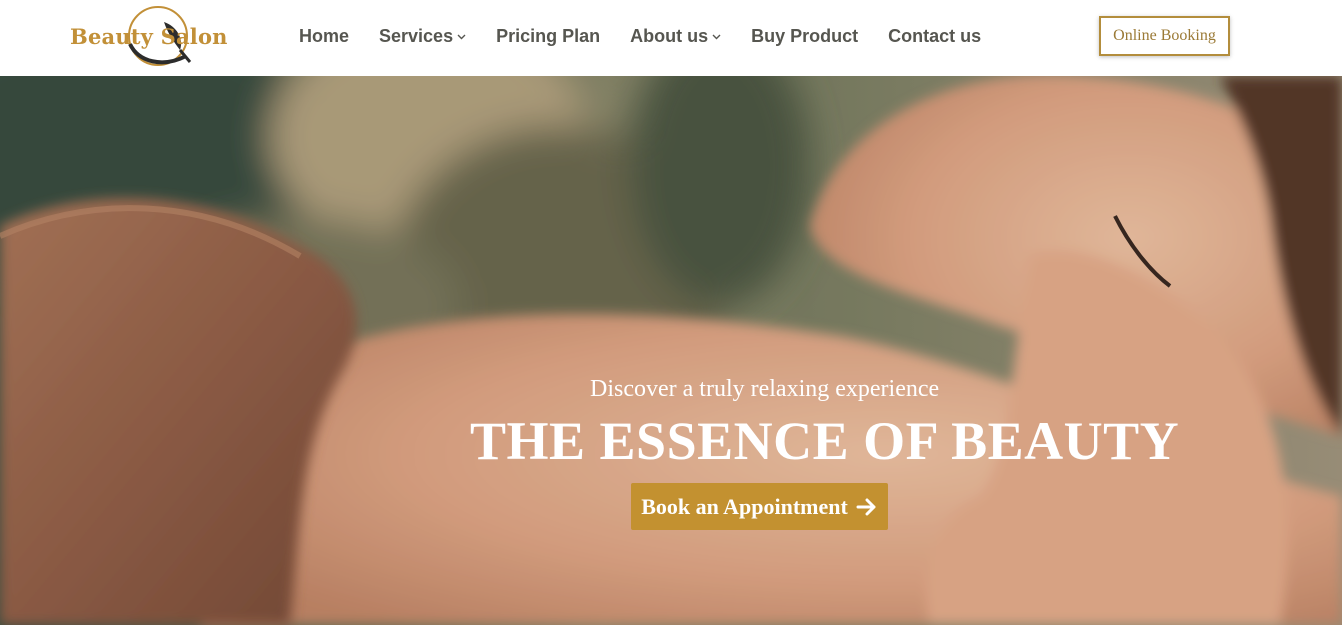 The image size is (1342, 625). Describe the element at coordinates (825, 441) in the screenshot. I see `hero-title: THE ESSENCE OF BEAUTY` at that location.